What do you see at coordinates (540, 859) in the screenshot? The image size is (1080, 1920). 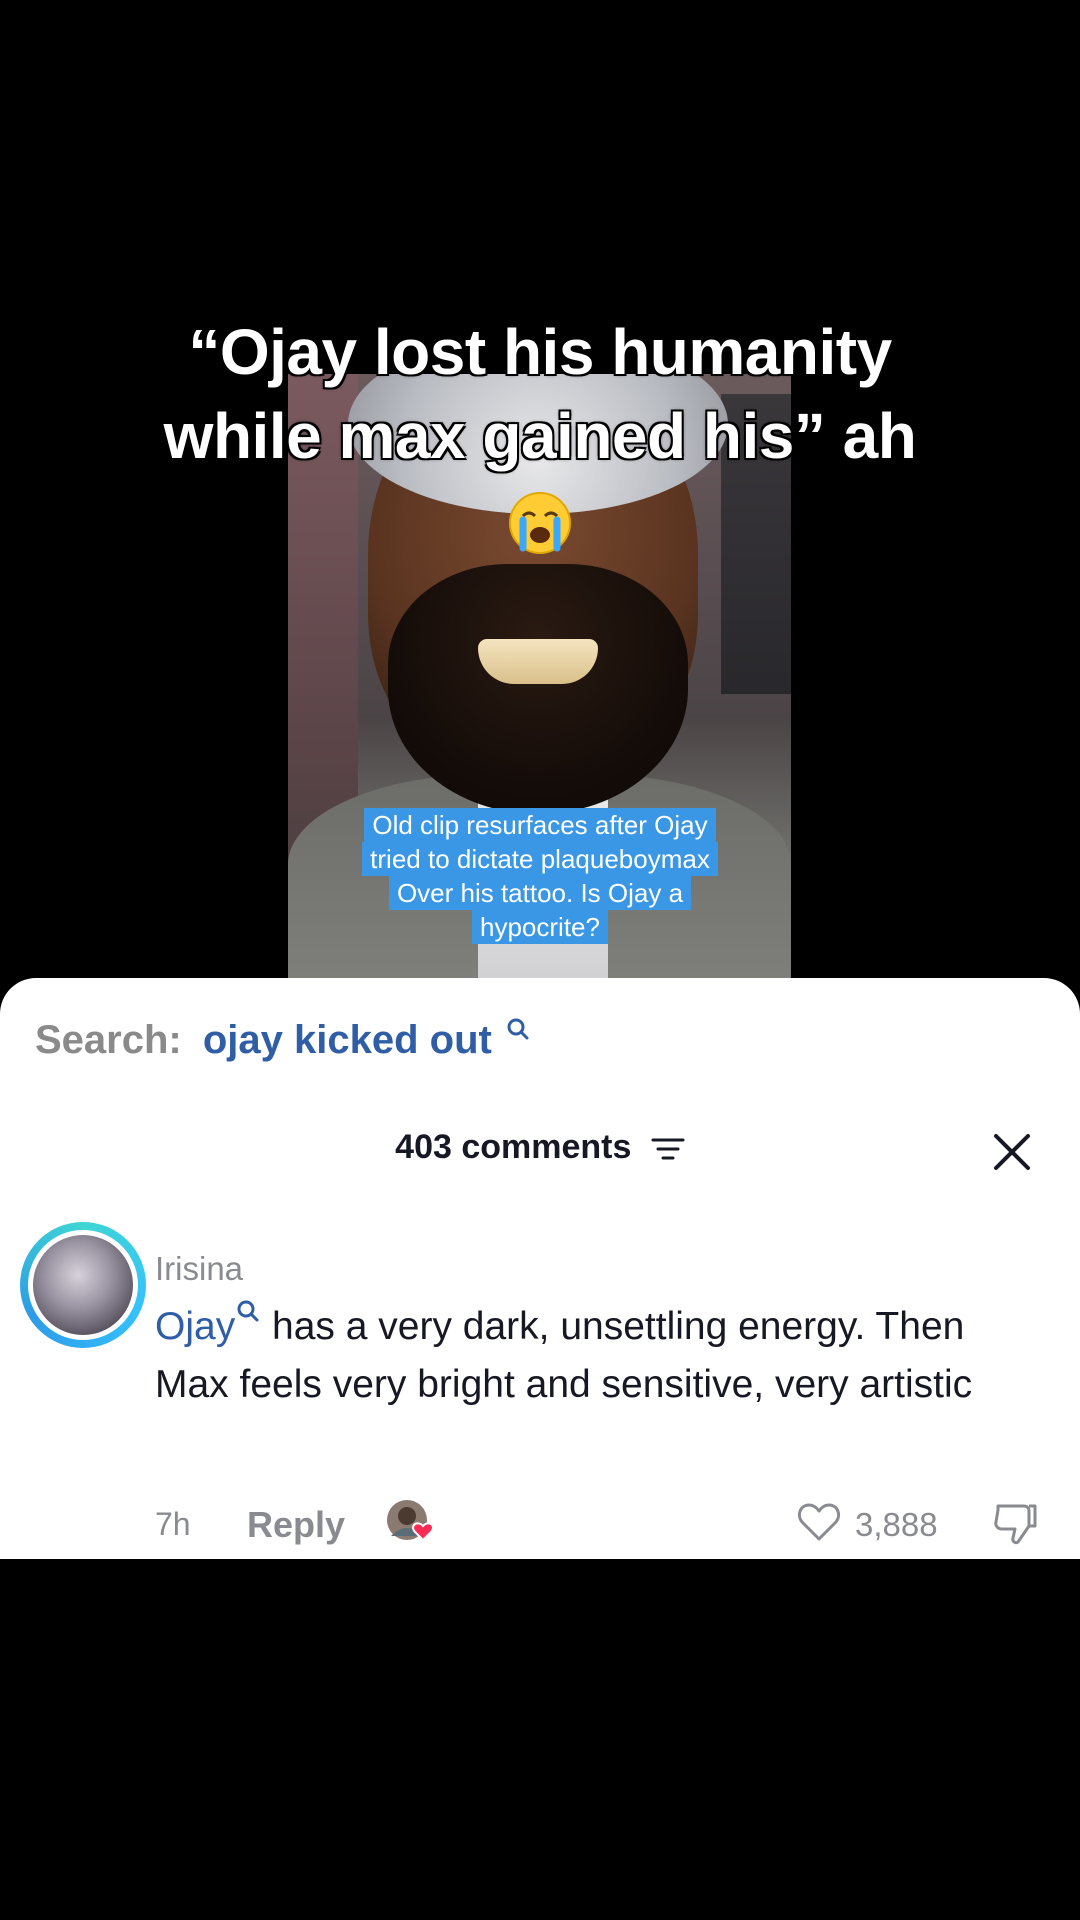 I see `caption-line: tried to dictate plaqueboymax` at bounding box center [540, 859].